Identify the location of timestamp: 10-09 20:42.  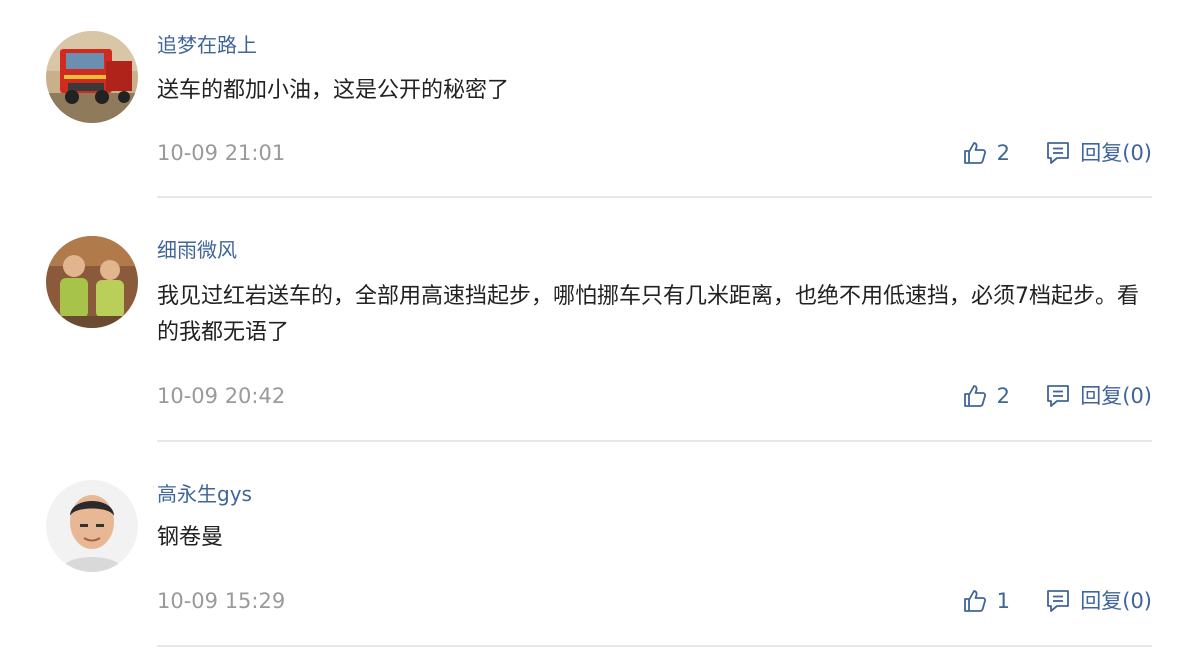
(221, 396).